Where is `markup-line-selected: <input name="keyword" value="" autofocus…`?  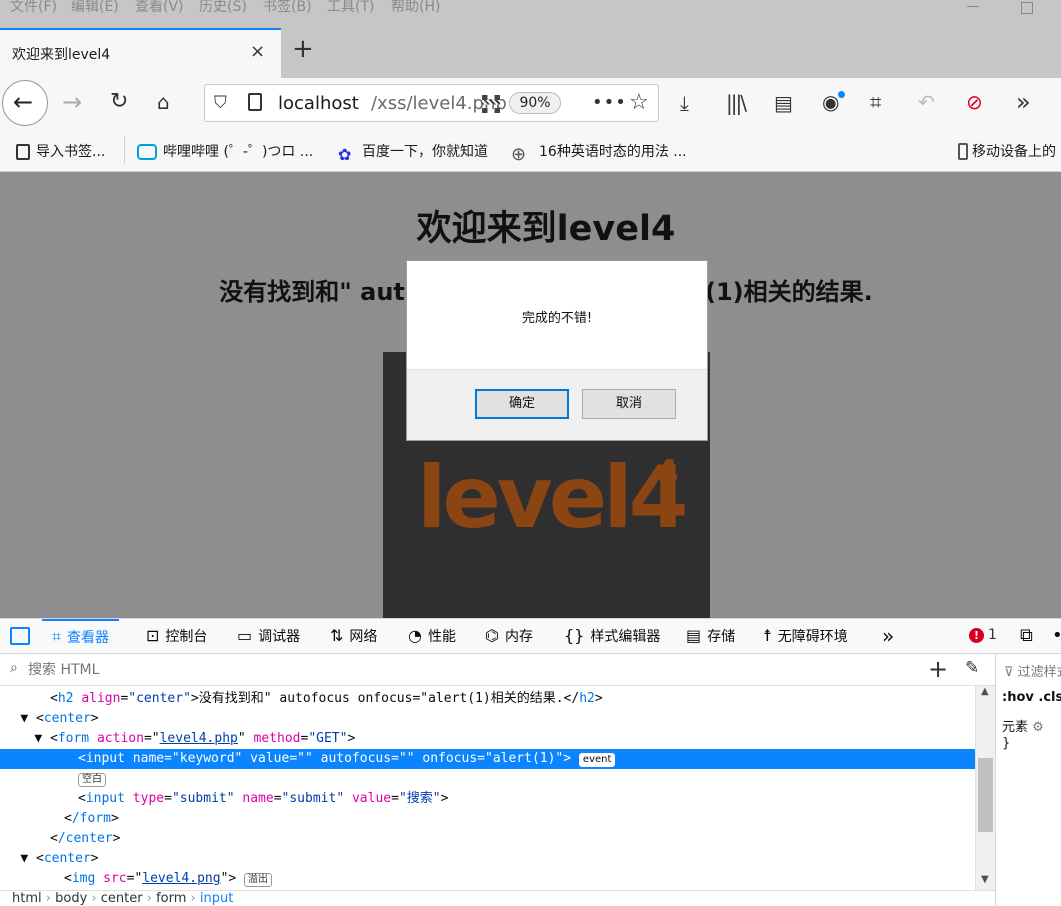
markup-line-selected: <input name="keyword" value="" autofocus… is located at coordinates (487, 759).